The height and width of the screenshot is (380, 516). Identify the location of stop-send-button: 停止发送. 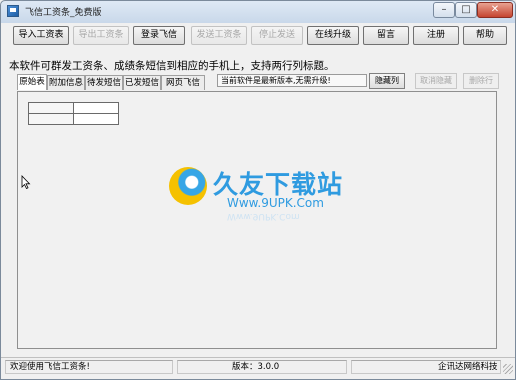
(277, 35).